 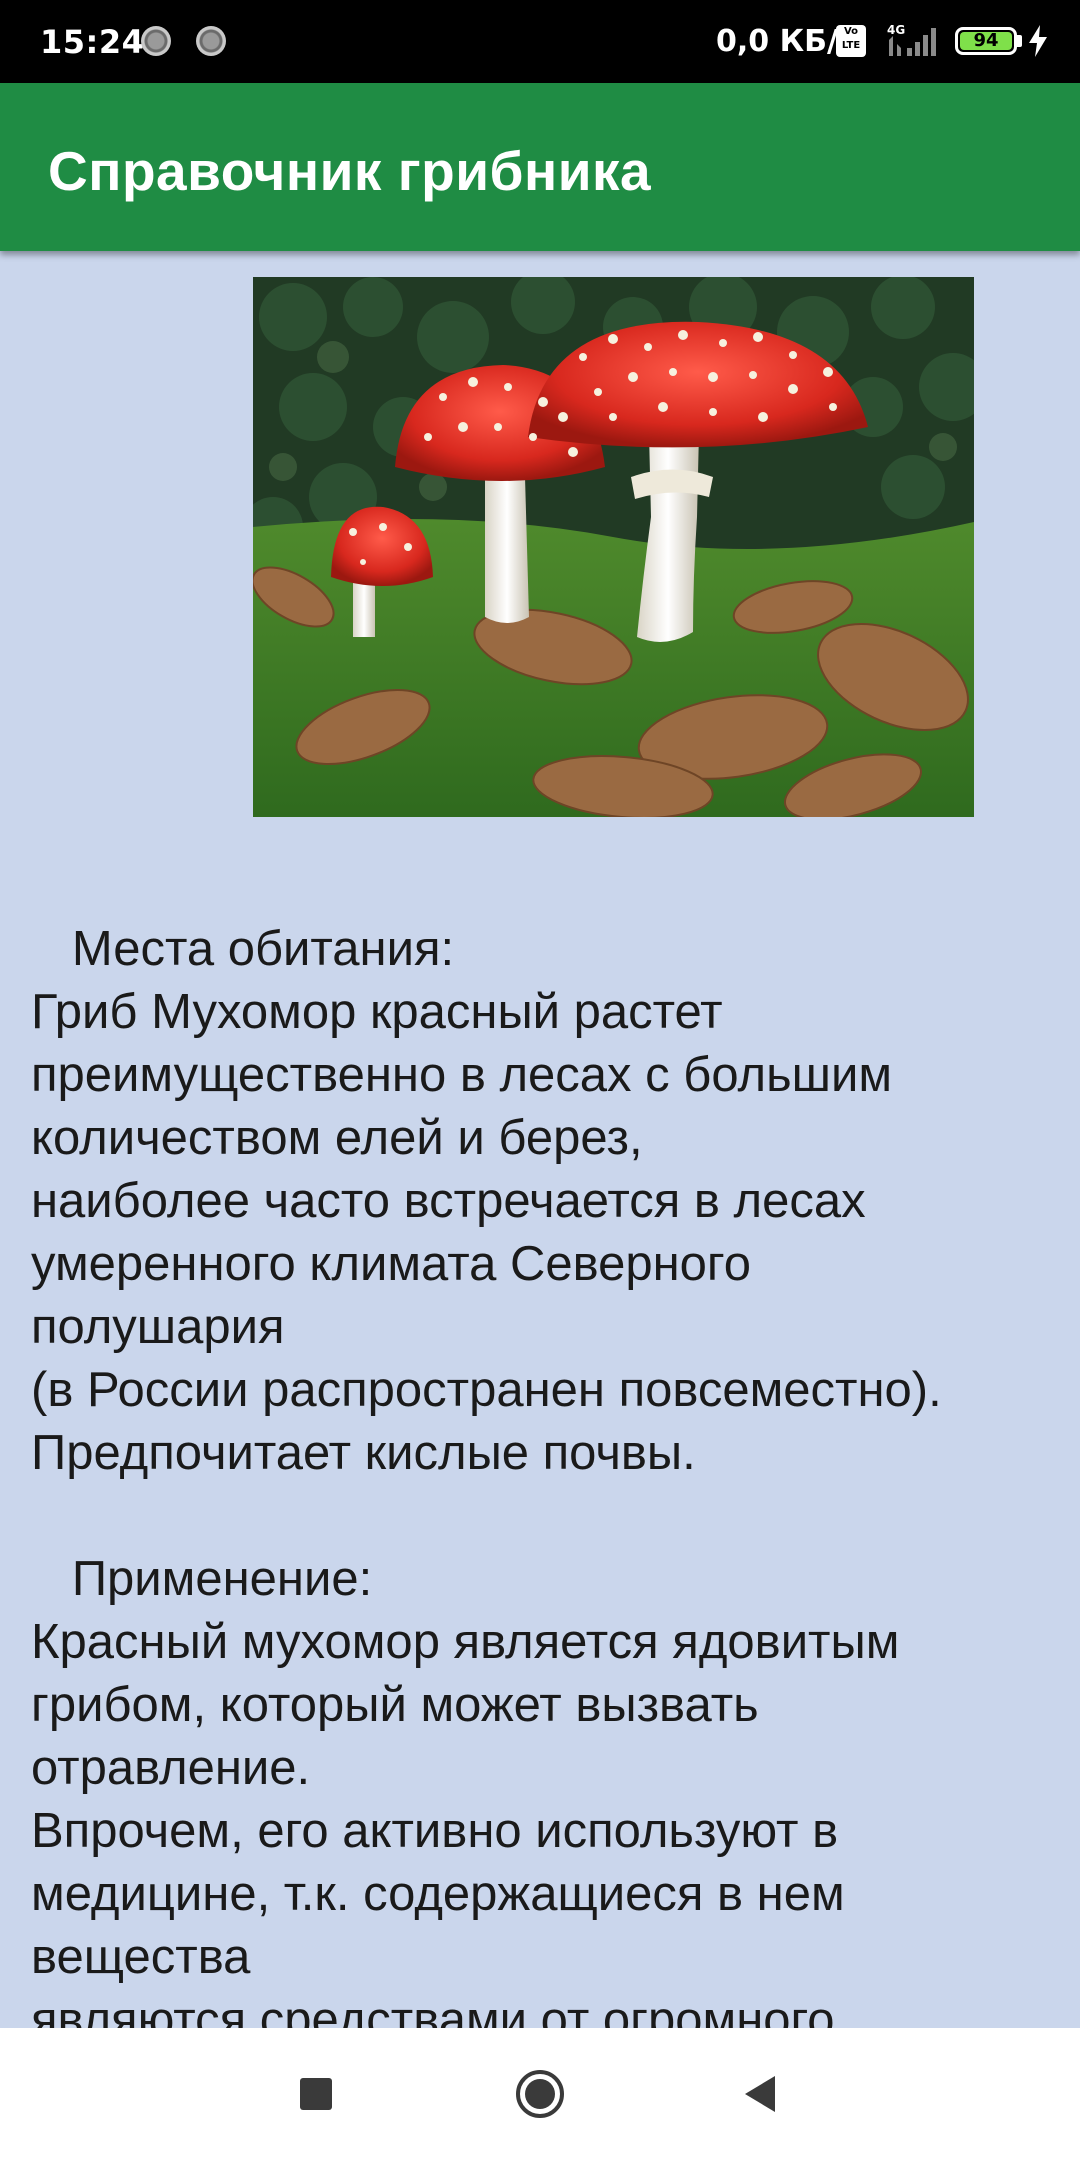 What do you see at coordinates (363, 1453) in the screenshot?
I see `description-line: Предпочитает кислые почвы.` at bounding box center [363, 1453].